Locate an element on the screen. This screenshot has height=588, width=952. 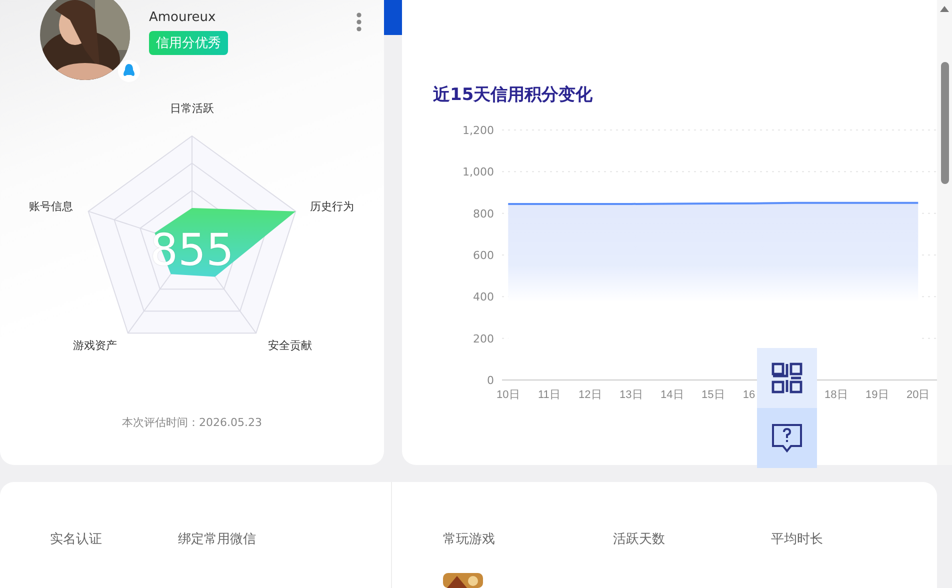
help-chat-icon is located at coordinates (787, 438).